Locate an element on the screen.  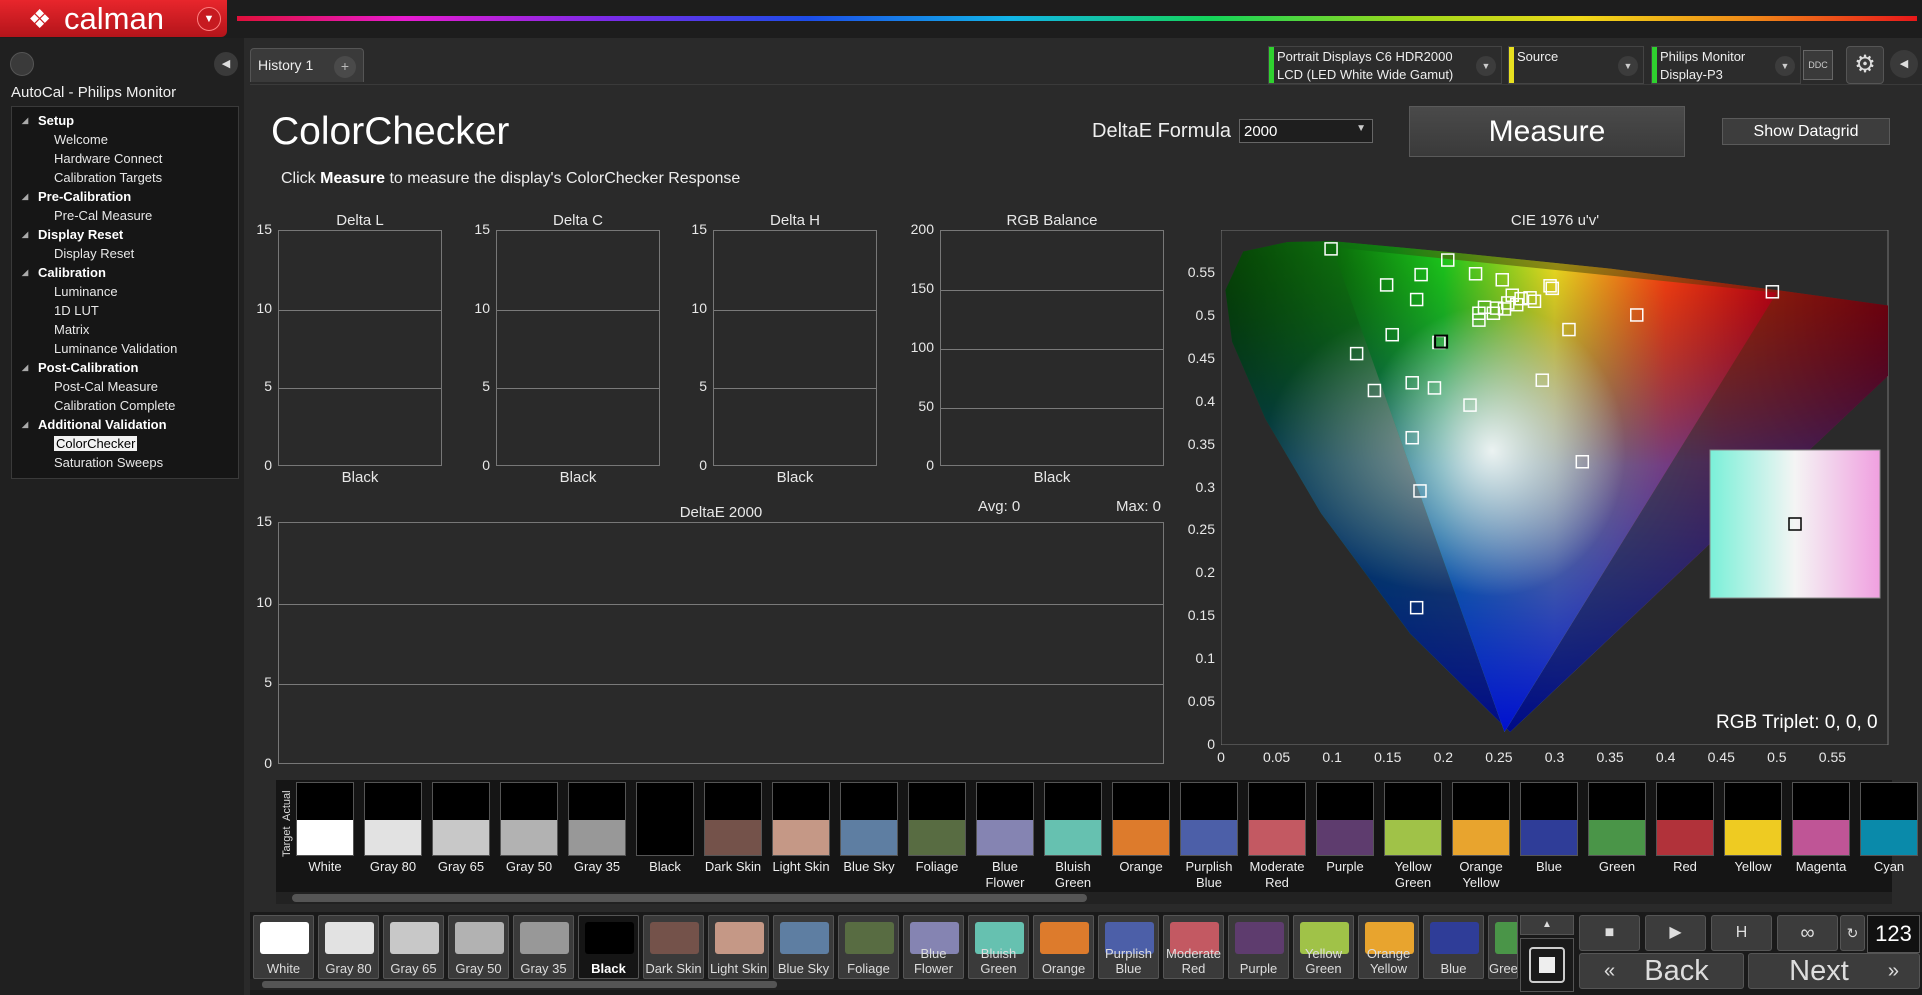
patch-label: Blue is located at coordinates (1453, 968).